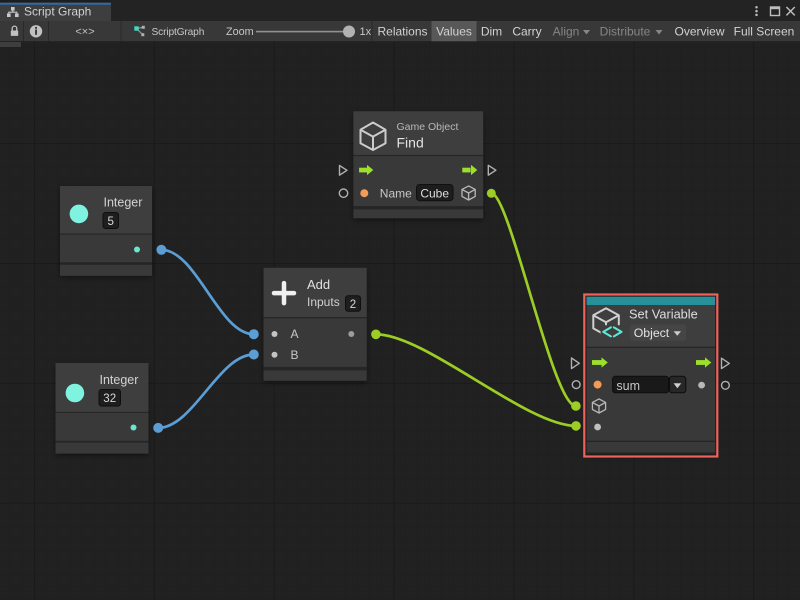 The image size is (800, 600). Describe the element at coordinates (663, 314) in the screenshot. I see `svg-text: Set Variable` at that location.